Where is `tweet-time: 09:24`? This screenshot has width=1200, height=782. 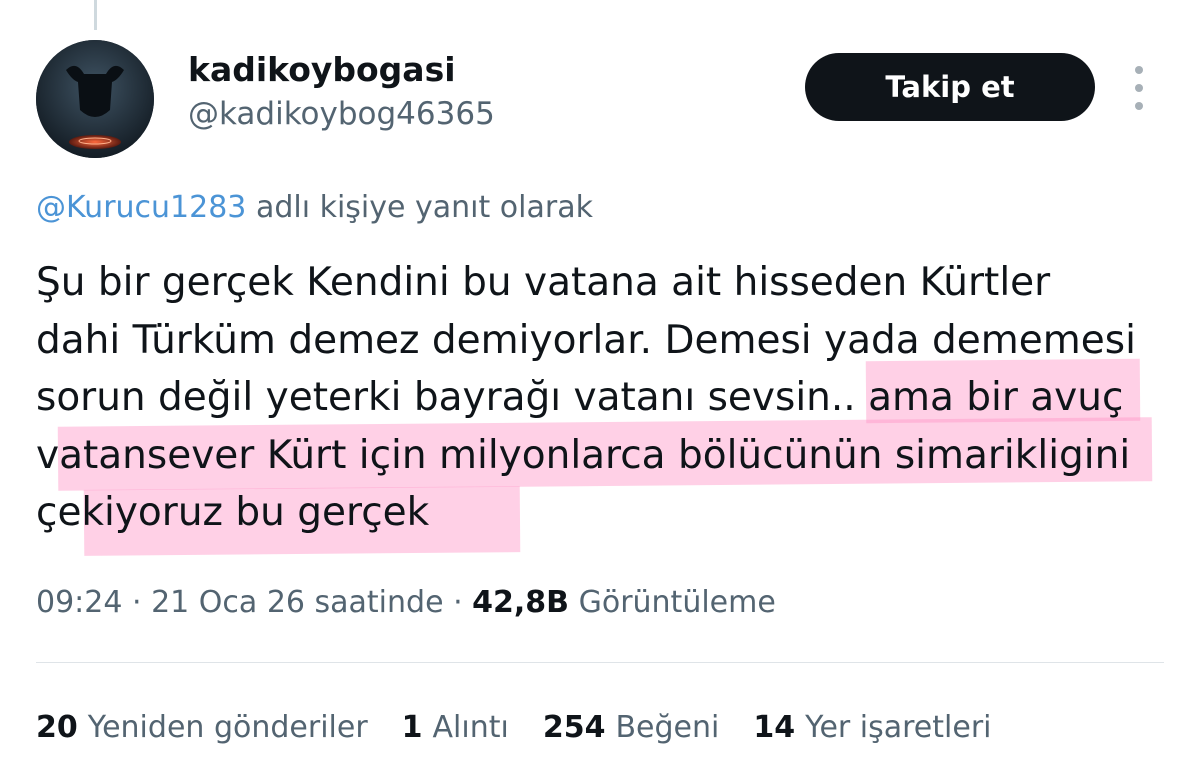
tweet-time: 09:24 is located at coordinates (79, 602).